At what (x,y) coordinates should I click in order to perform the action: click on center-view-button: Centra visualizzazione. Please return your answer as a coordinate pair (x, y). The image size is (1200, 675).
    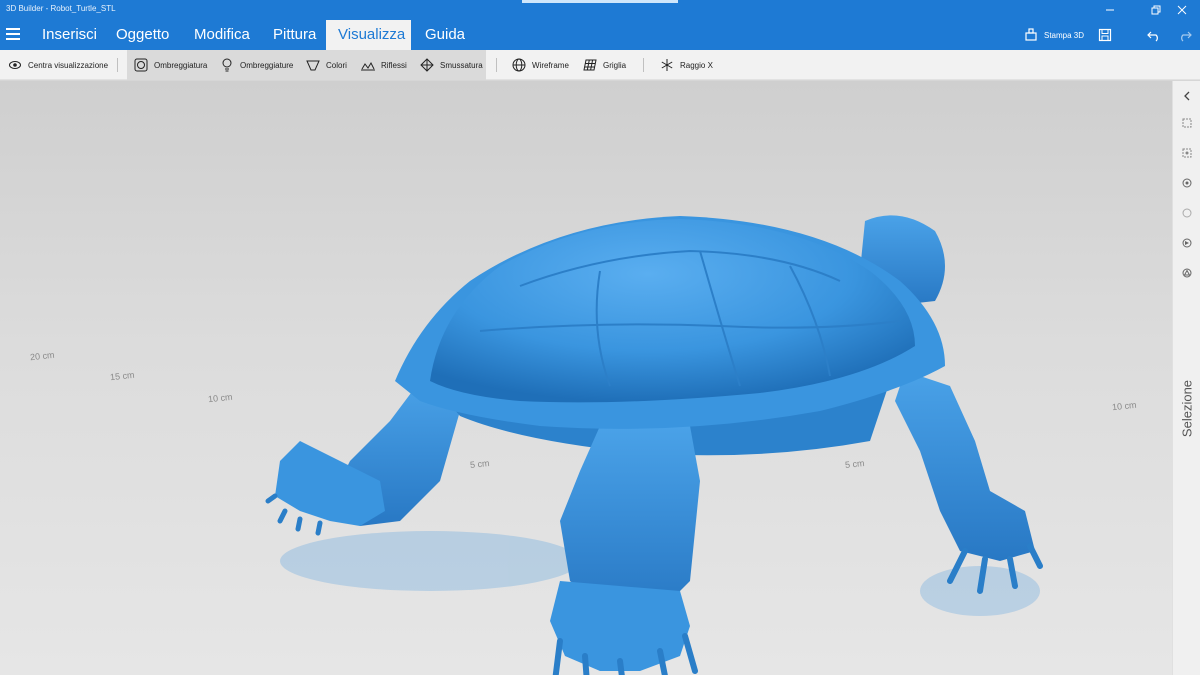
    Looking at the image, I should click on (58, 65).